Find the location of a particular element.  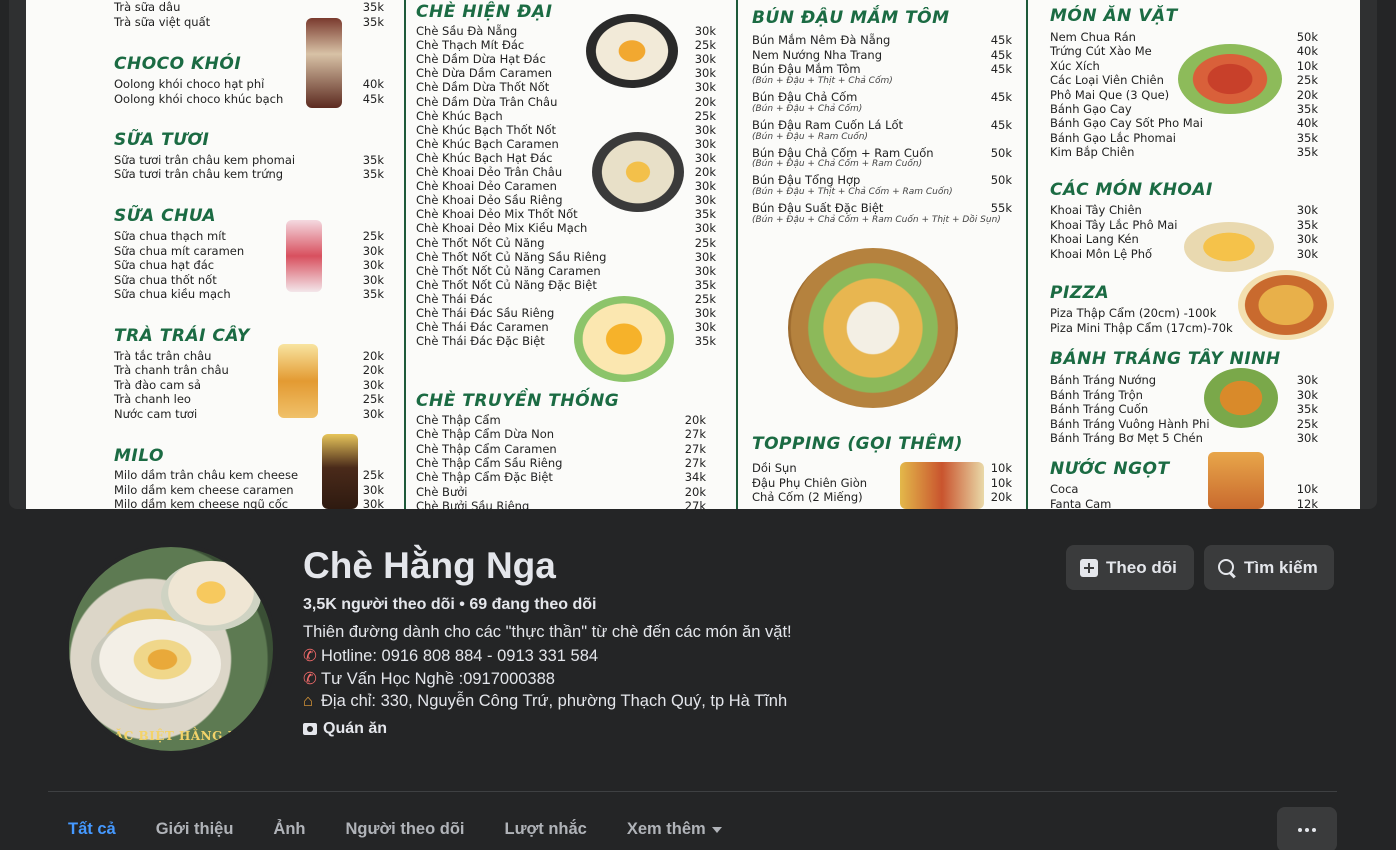

menu-item: Khoai Tây Chiên 30k is located at coordinates (1184, 210).